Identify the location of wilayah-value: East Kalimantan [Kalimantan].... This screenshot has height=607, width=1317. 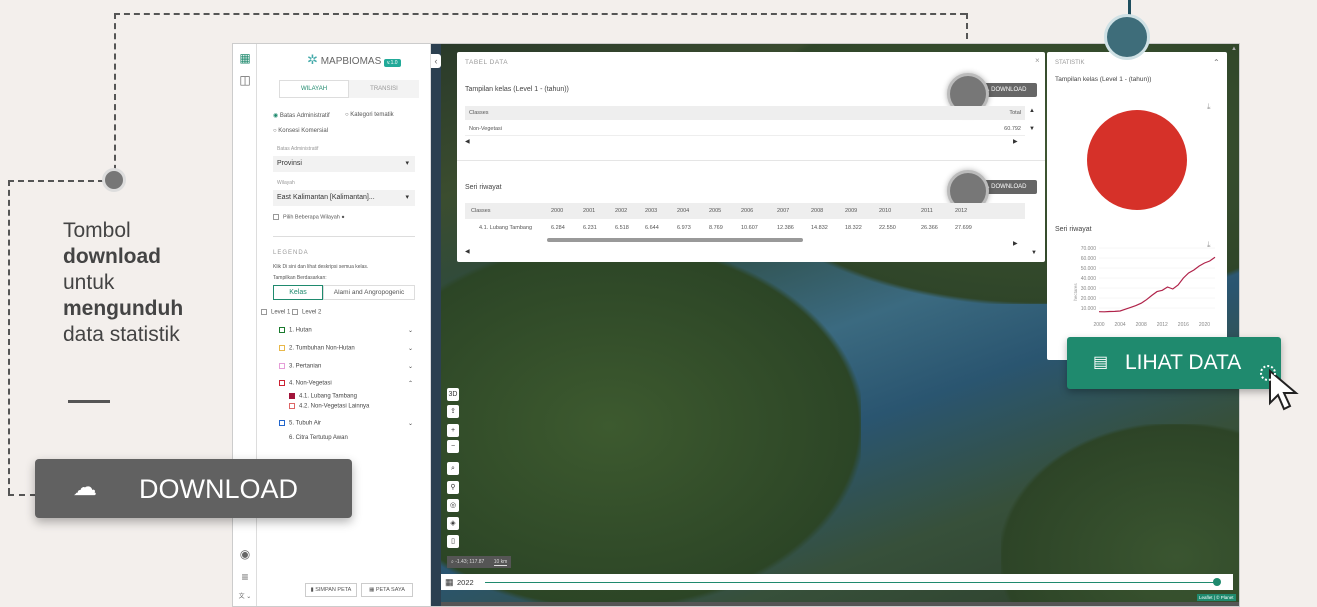
(326, 197).